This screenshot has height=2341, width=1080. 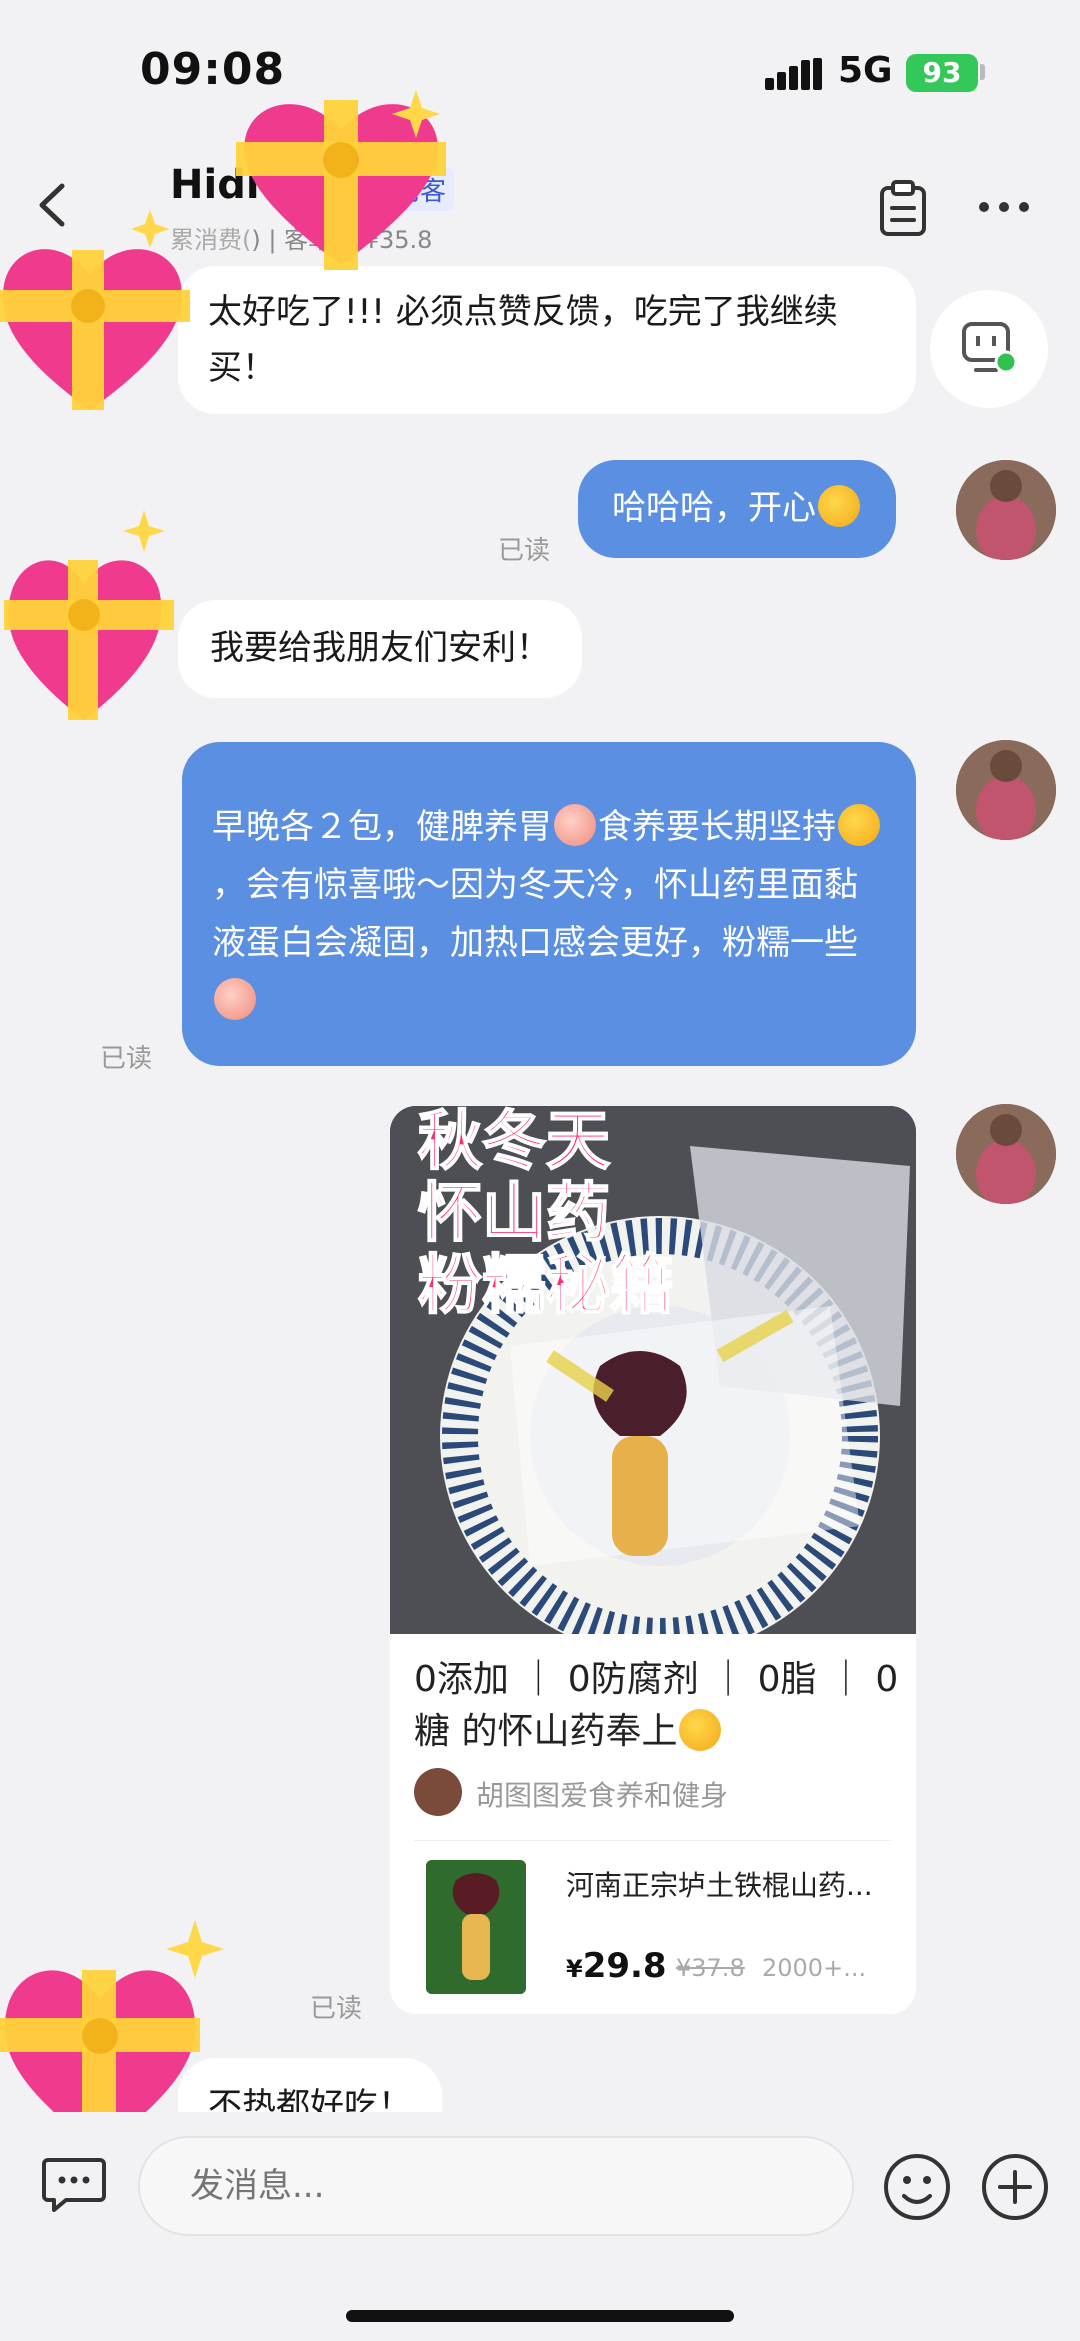 I want to click on card-photo: 秋冬天 怀山药 粉糯秘籍, so click(x=653, y=1370).